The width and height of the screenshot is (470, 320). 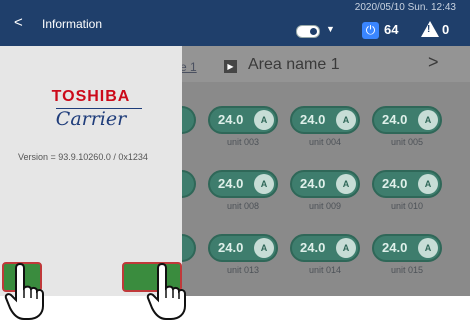 I want to click on unit-name: unit 009, so click(x=325, y=206).